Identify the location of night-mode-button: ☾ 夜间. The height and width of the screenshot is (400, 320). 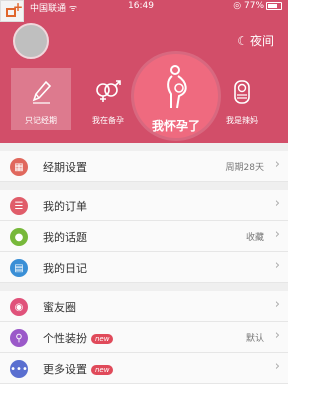
(255, 40).